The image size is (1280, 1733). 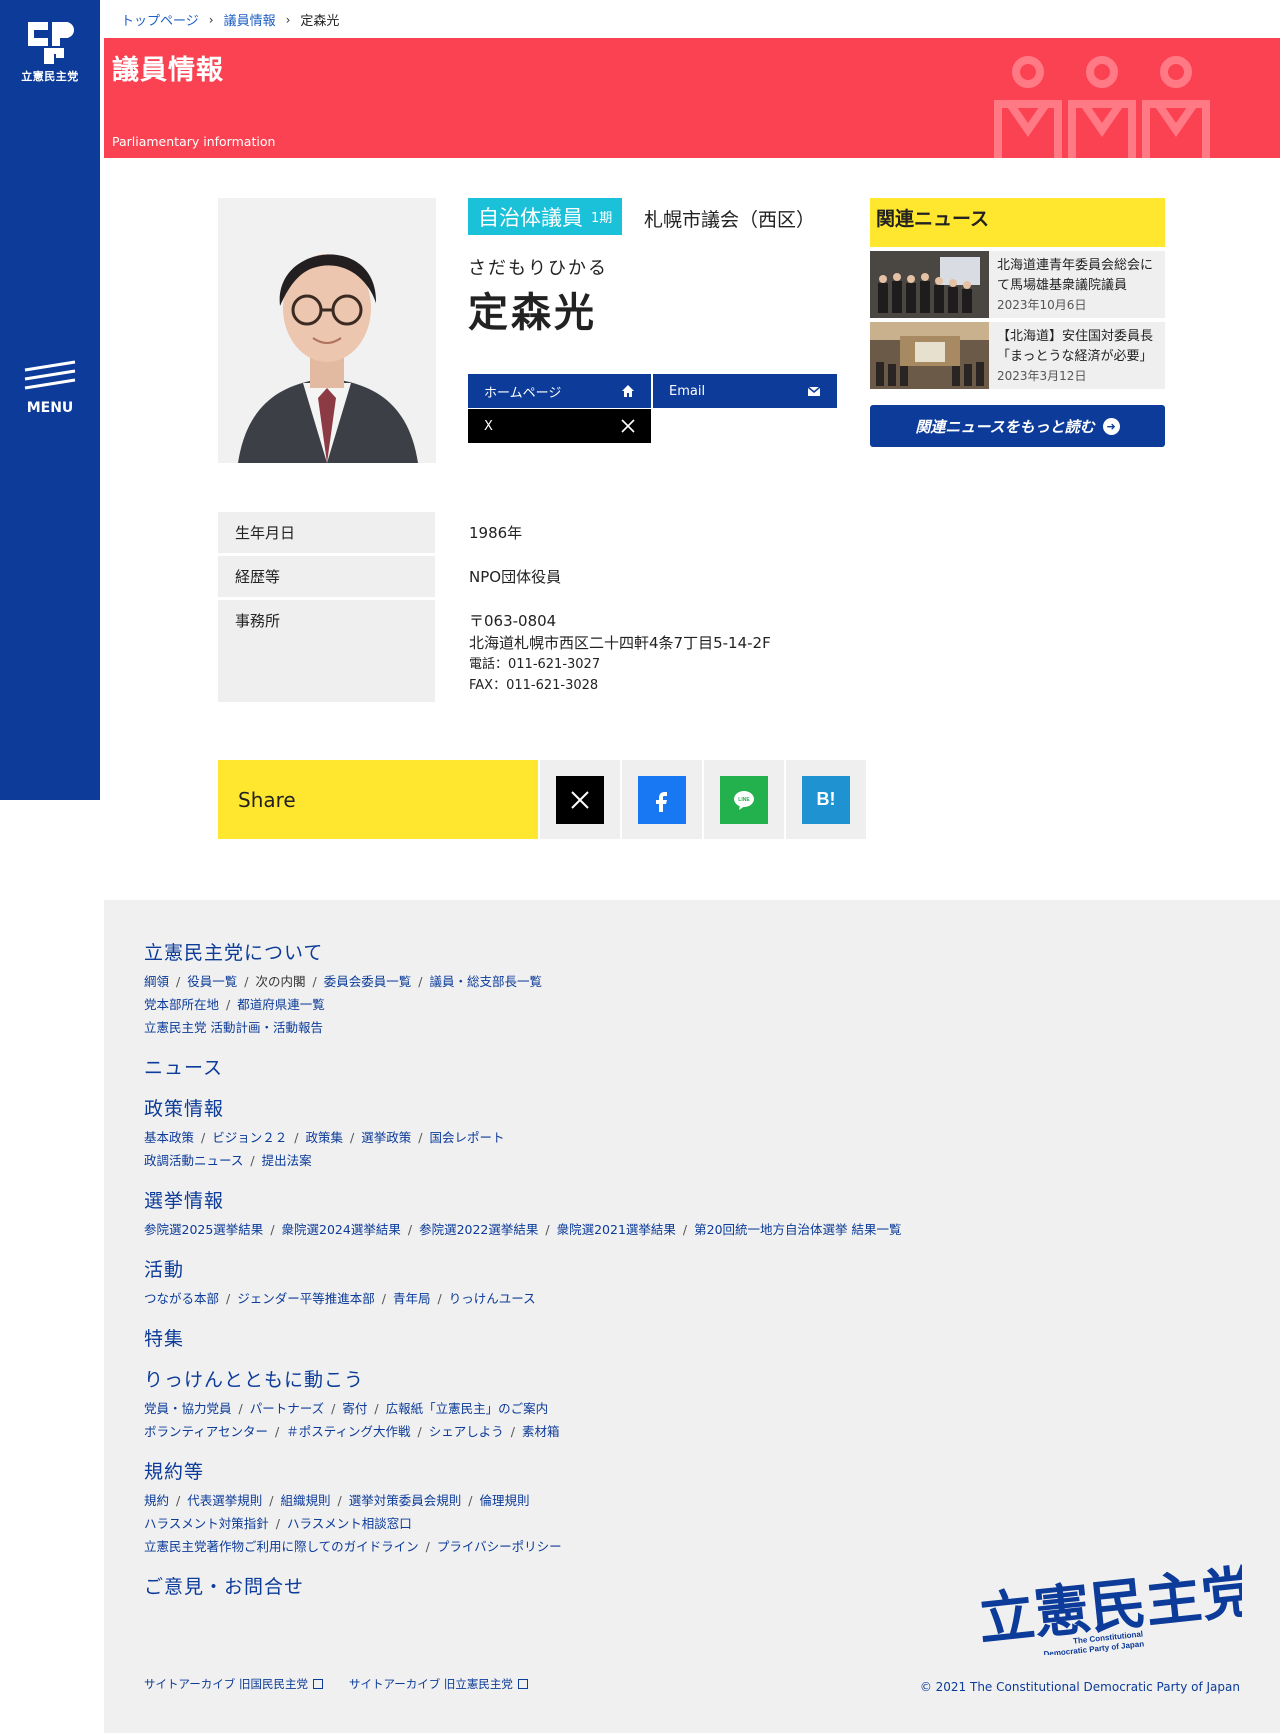 I want to click on footer-link: 寄付, so click(x=354, y=1408).